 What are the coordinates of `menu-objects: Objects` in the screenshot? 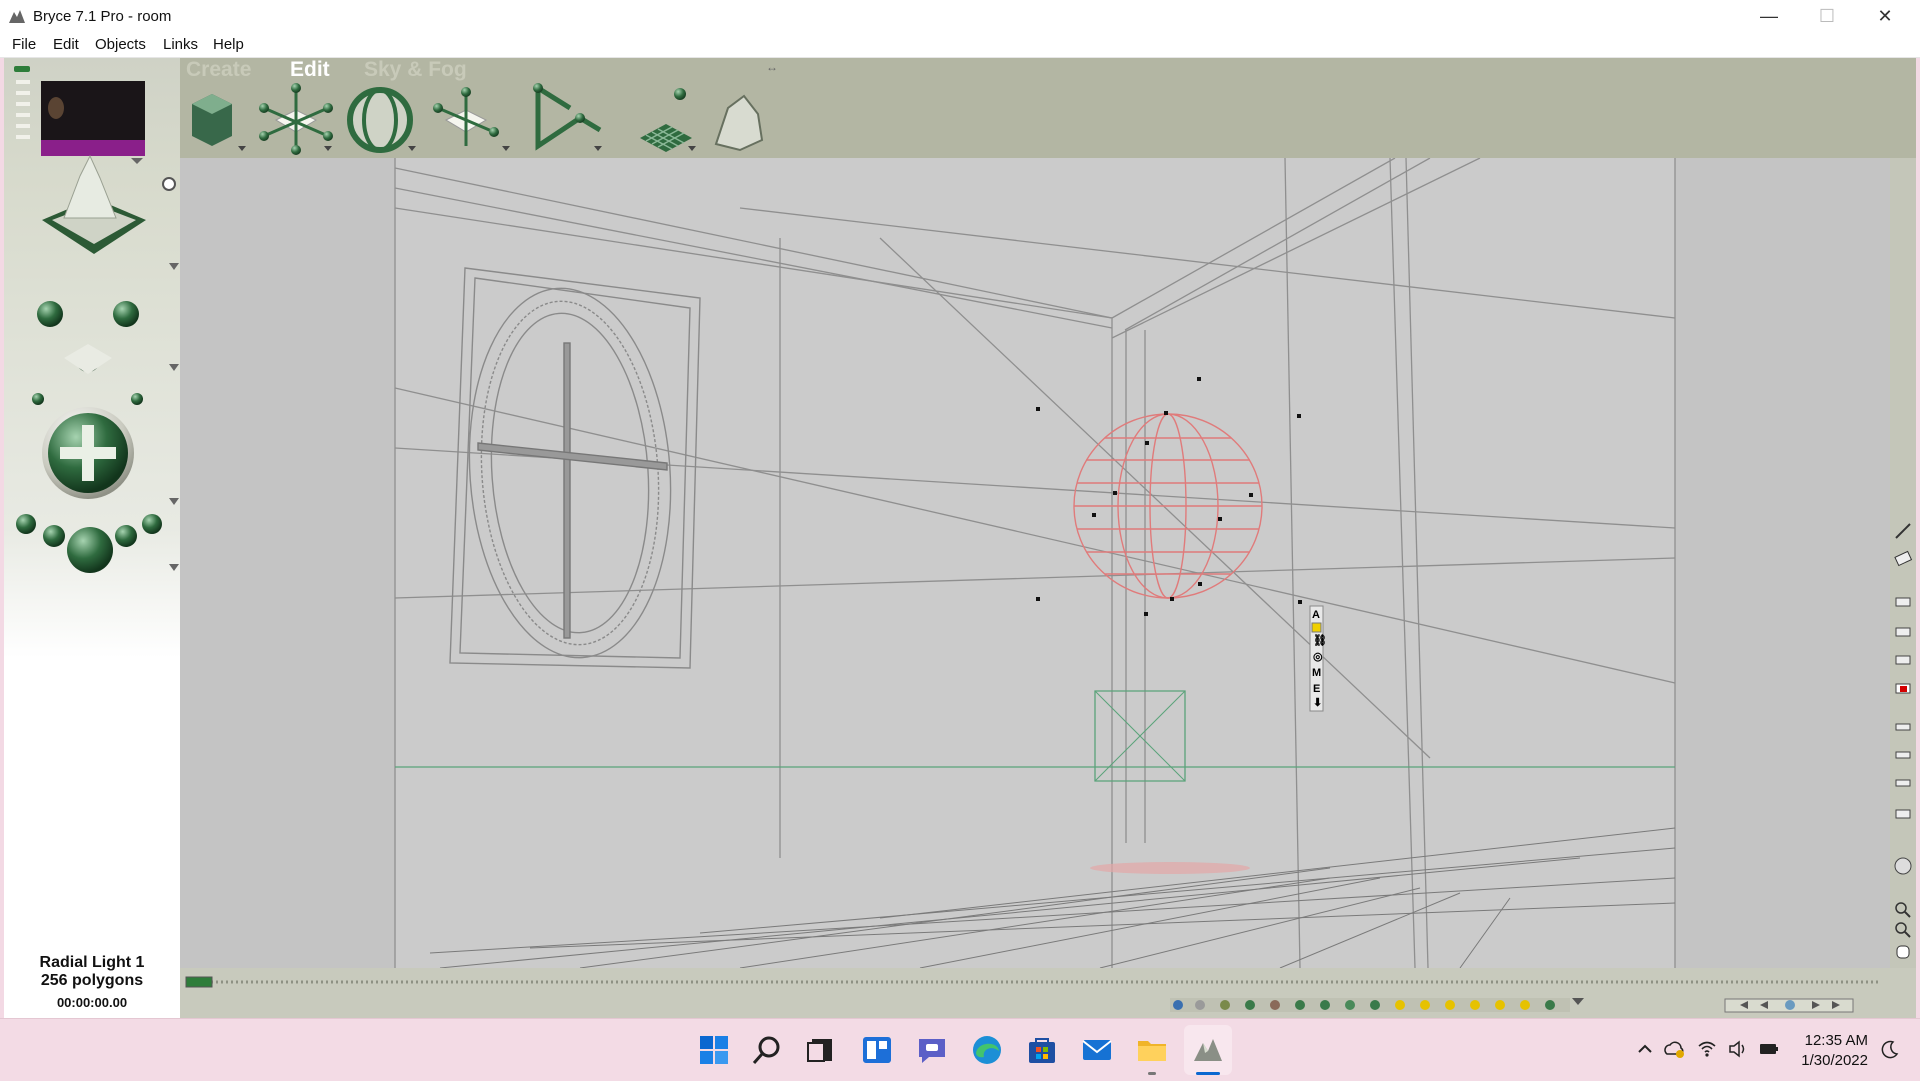 It's located at (120, 44).